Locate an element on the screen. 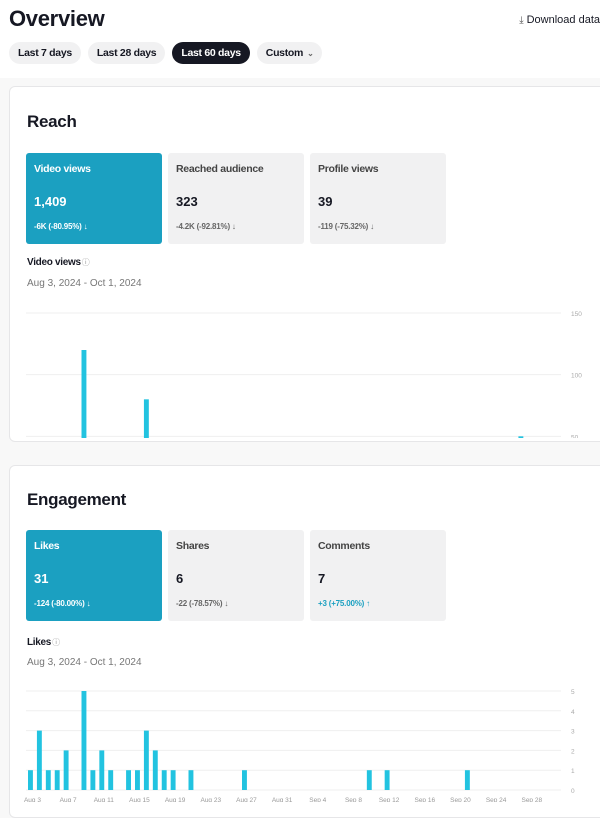  tab-last-28-days: Last 28 days is located at coordinates (126, 53).